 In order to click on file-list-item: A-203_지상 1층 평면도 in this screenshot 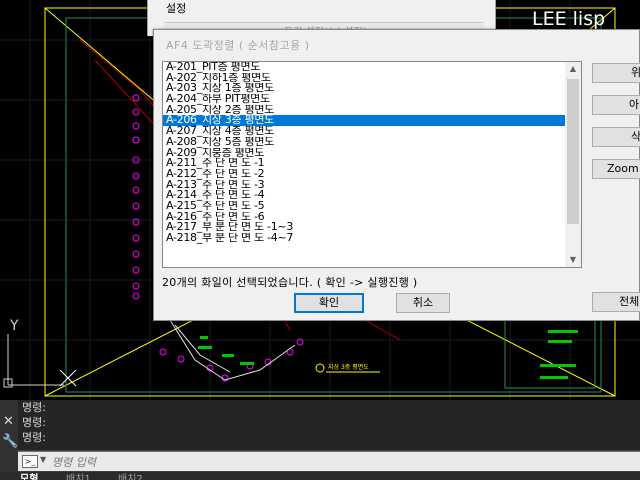, I will do `click(364, 88)`.